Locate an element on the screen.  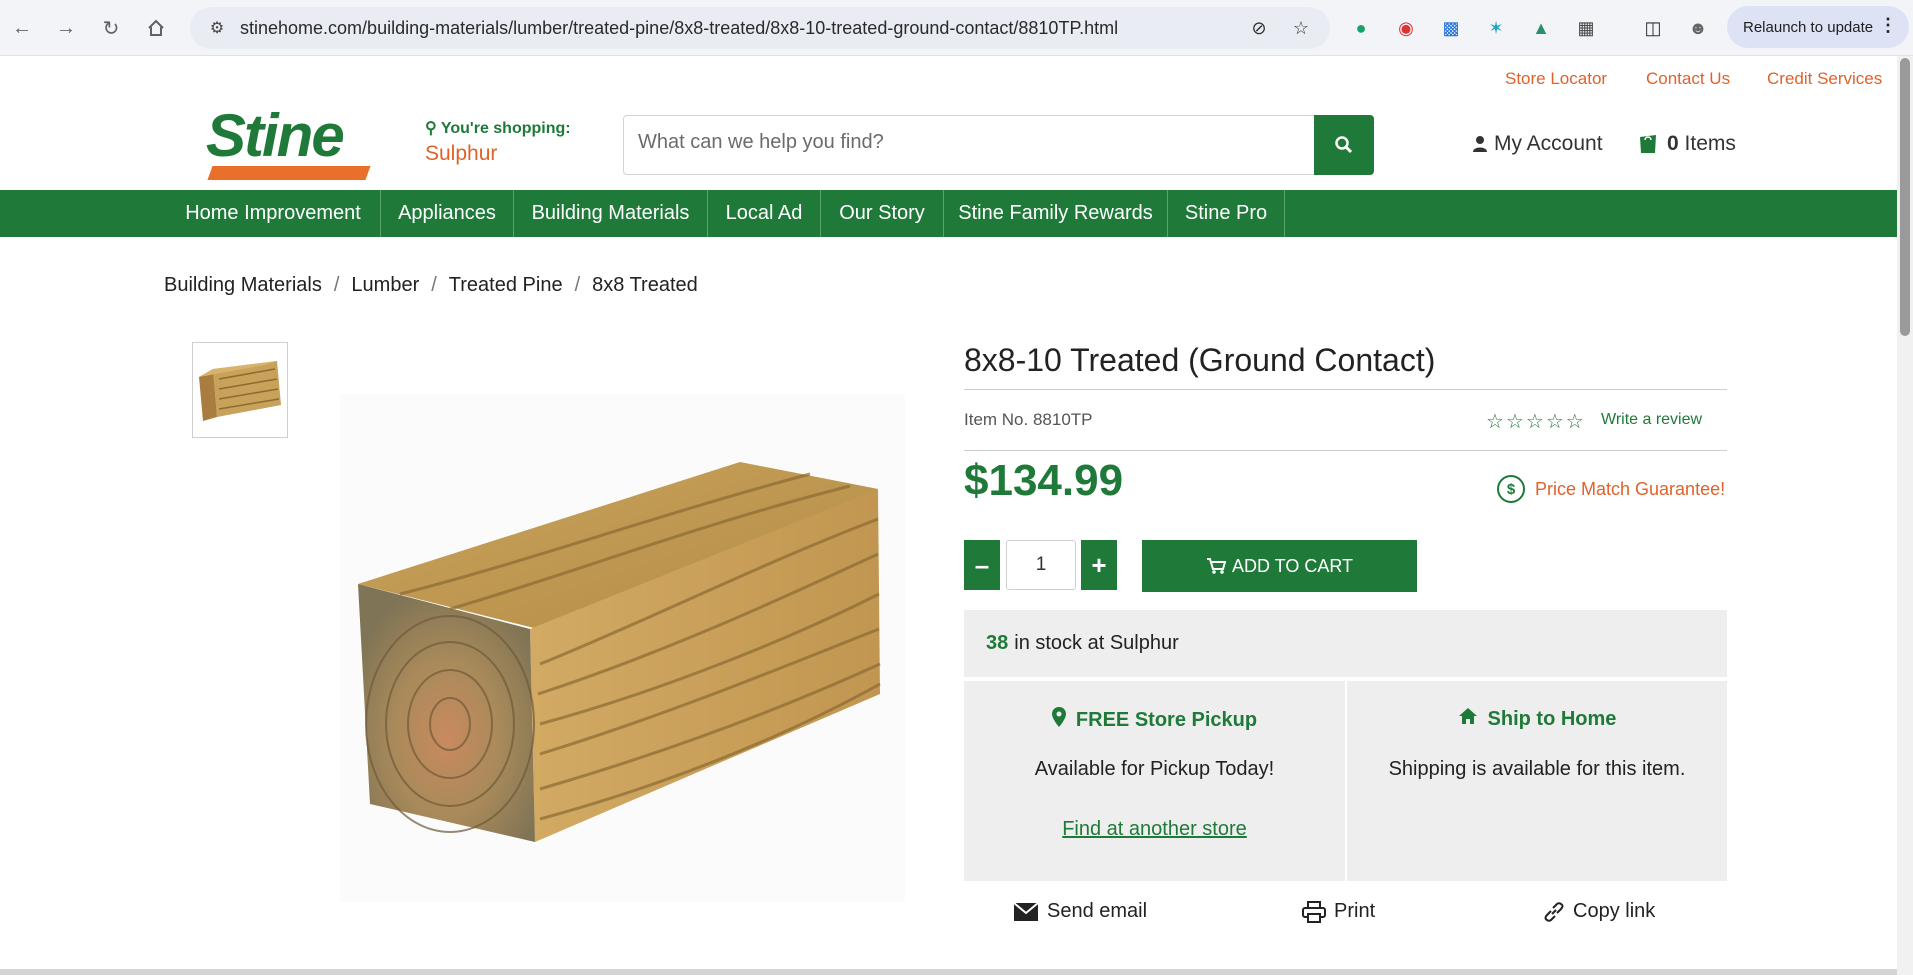
product-price: $134.99 is located at coordinates (1044, 480).